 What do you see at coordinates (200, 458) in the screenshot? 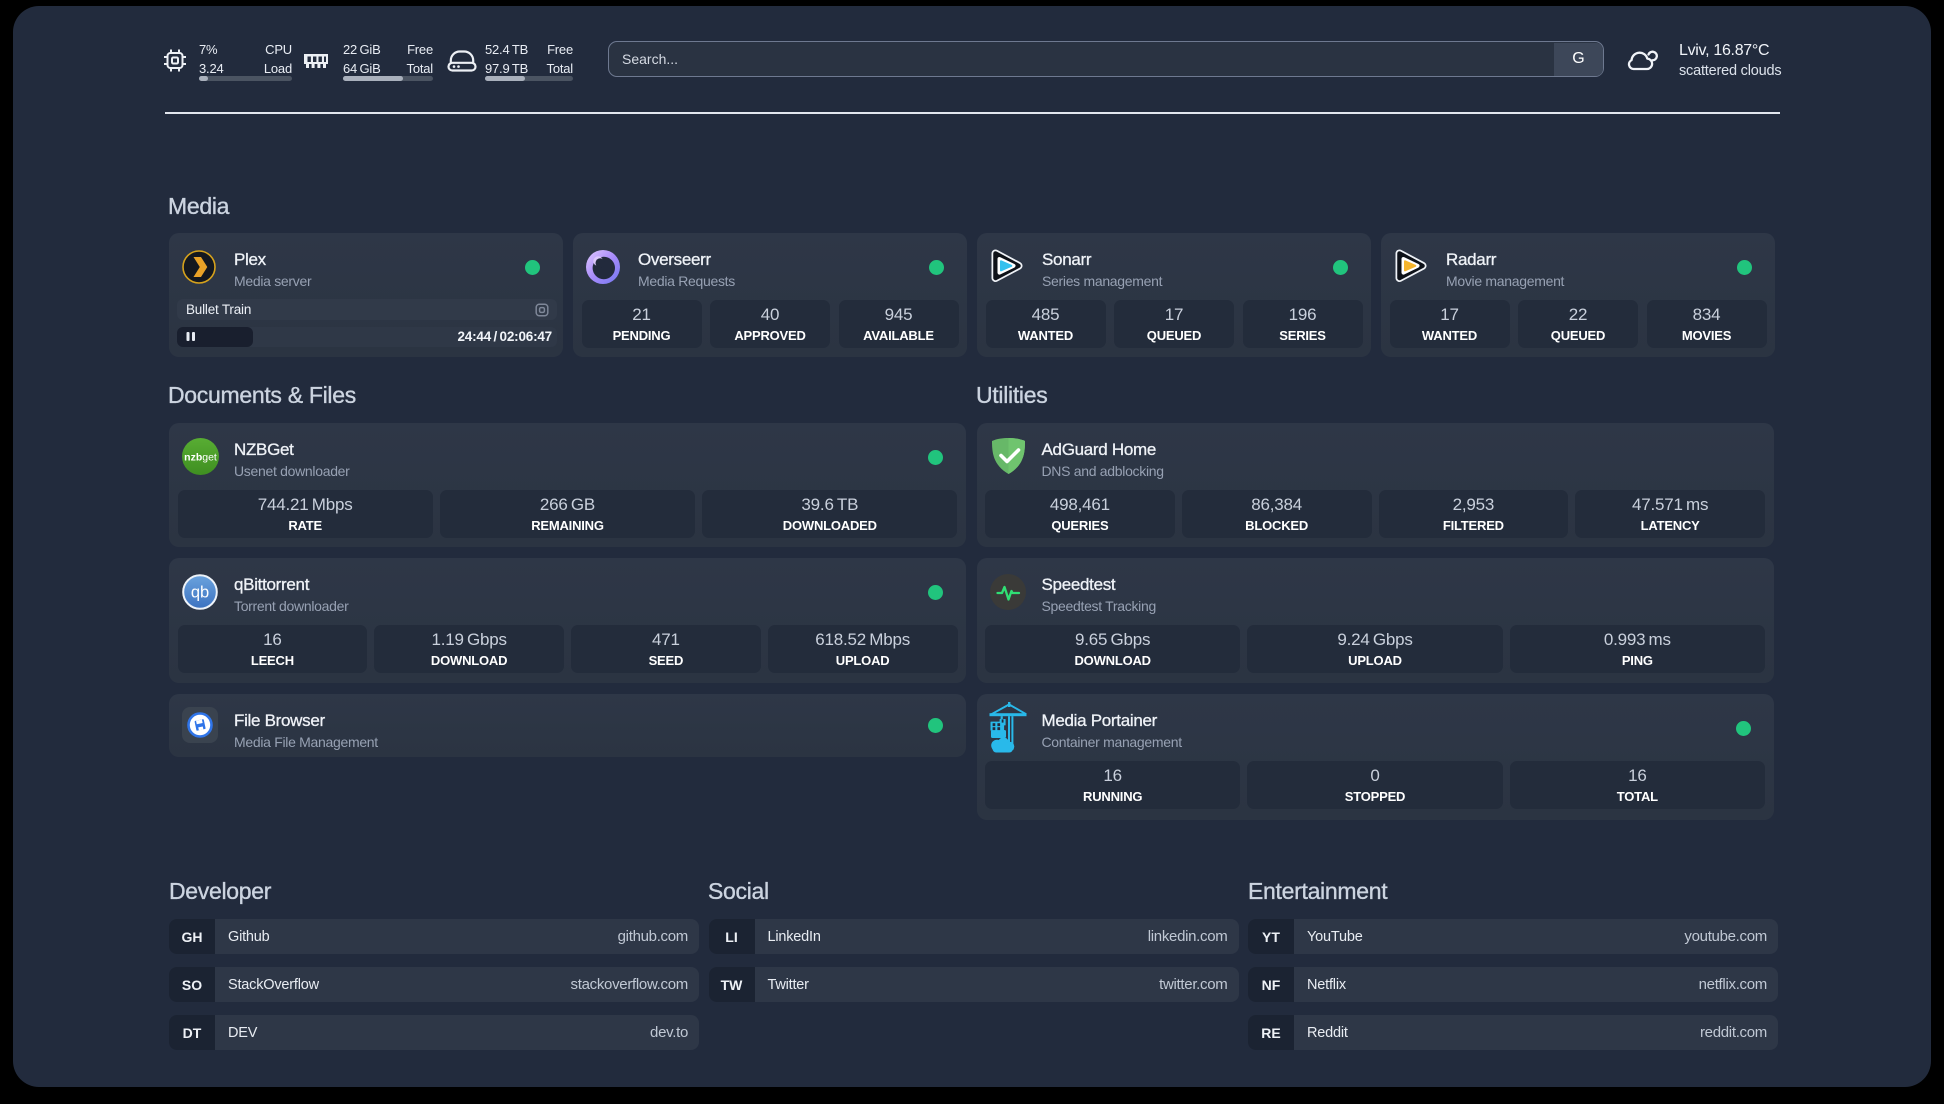
I see `svg-text: nzbget` at bounding box center [200, 458].